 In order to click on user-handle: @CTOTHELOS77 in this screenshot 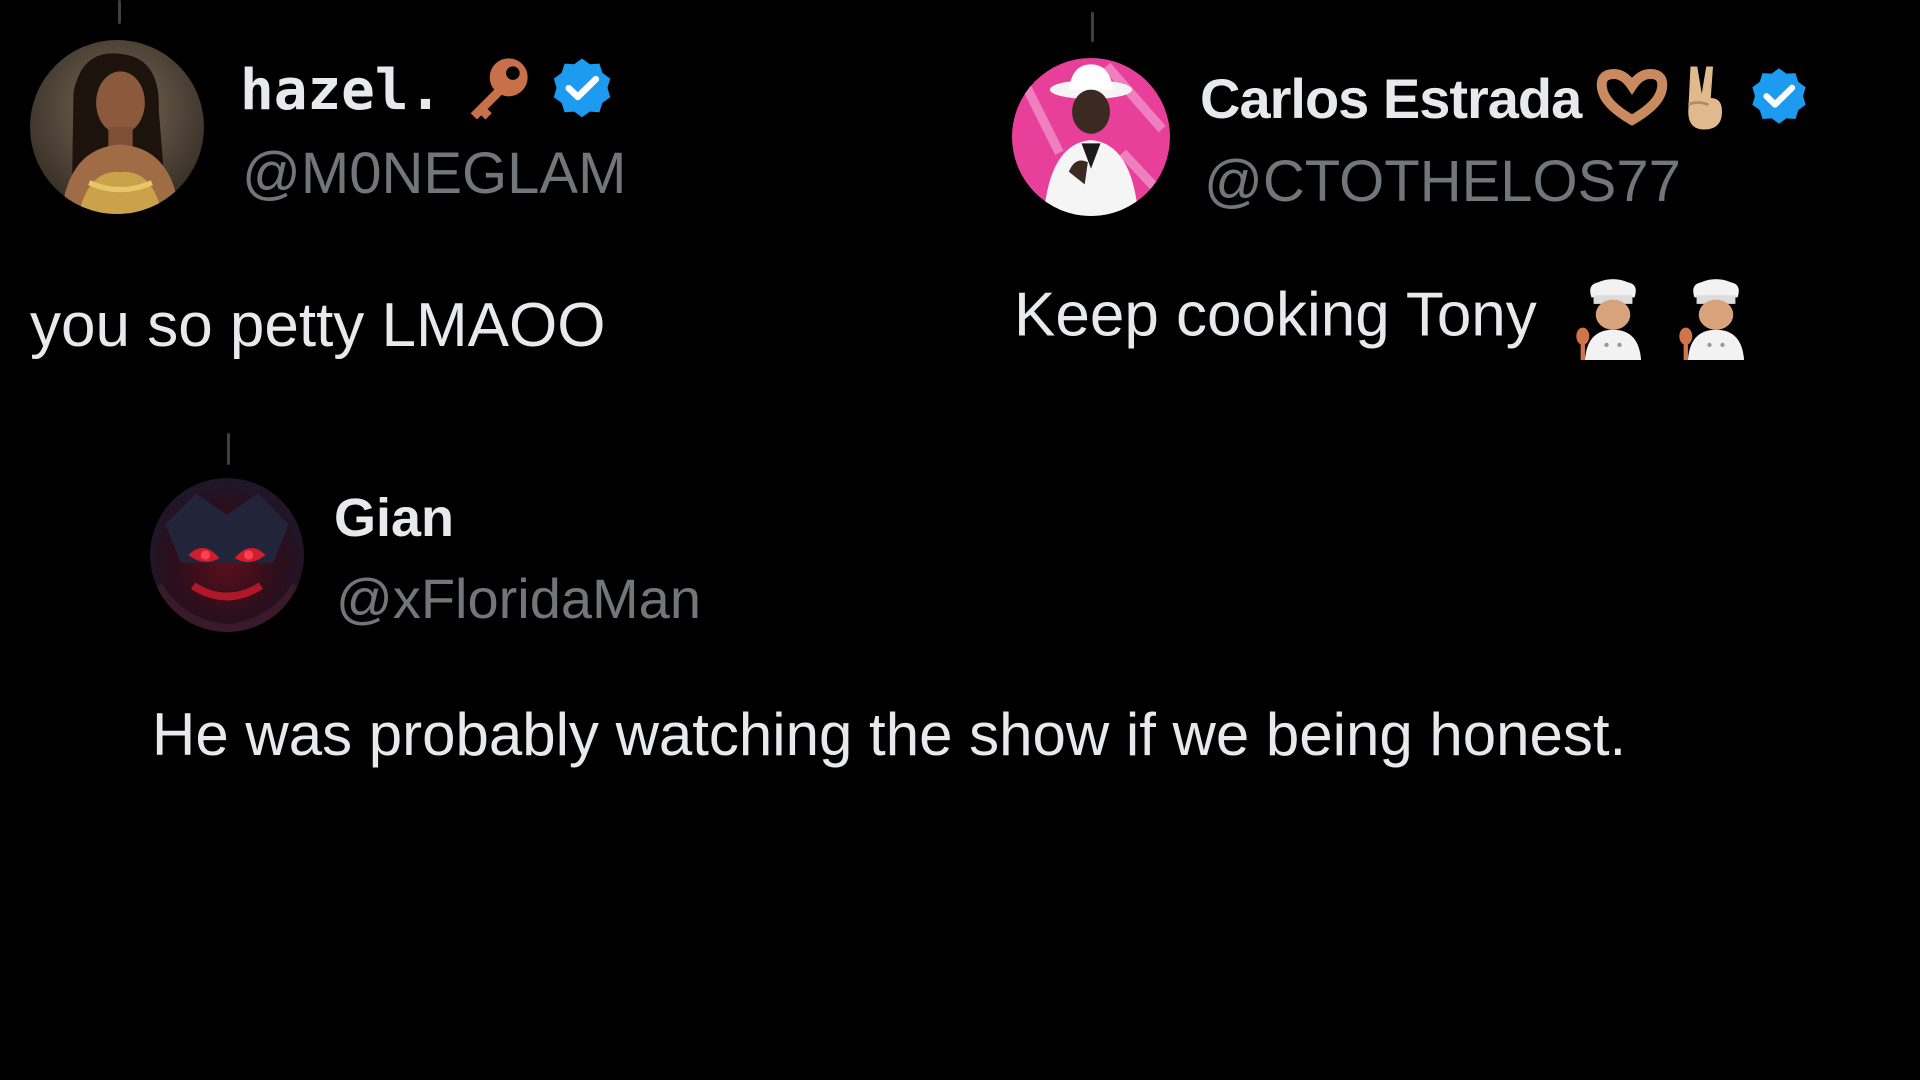, I will do `click(1442, 181)`.